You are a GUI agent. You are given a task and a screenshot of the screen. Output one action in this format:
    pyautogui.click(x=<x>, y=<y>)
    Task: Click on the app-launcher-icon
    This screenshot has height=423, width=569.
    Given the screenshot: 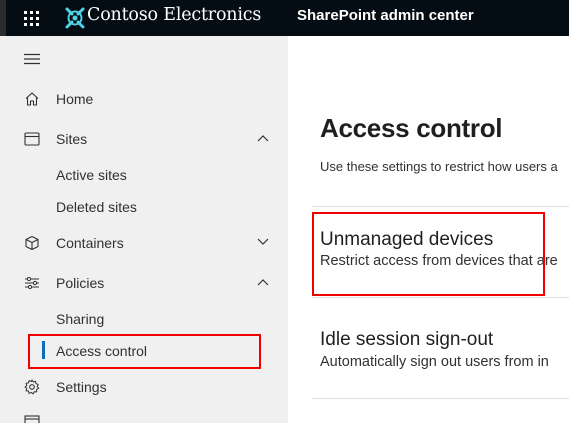 What is the action you would take?
    pyautogui.click(x=31, y=18)
    